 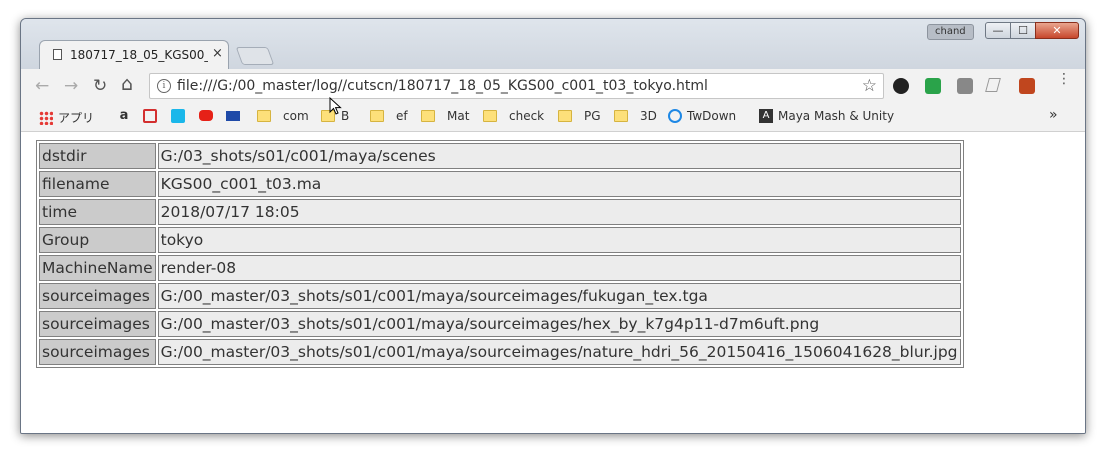 I want to click on row-value-cell: KGS00_c001_t03.ma, so click(x=559, y=184).